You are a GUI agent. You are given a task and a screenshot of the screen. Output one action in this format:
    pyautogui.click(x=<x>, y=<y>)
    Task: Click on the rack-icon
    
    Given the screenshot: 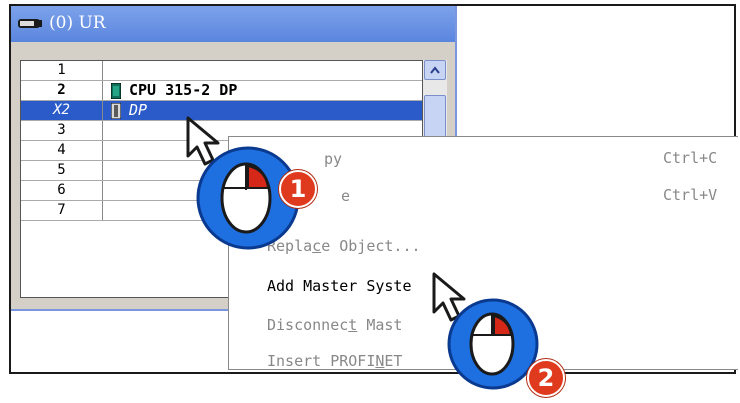 What is the action you would take?
    pyautogui.click(x=30, y=23)
    